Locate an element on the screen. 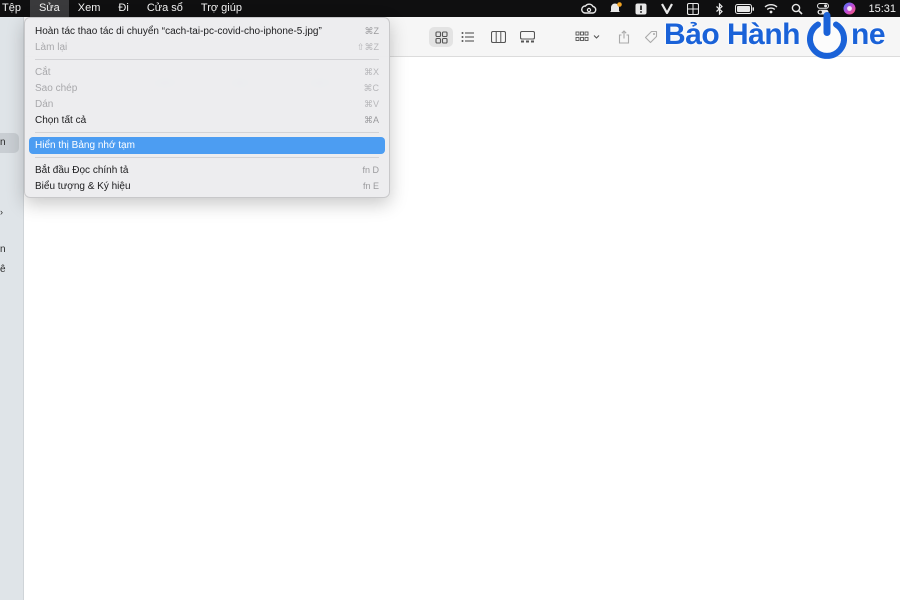 This screenshot has height=600, width=900. column-view-icon is located at coordinates (498, 37).